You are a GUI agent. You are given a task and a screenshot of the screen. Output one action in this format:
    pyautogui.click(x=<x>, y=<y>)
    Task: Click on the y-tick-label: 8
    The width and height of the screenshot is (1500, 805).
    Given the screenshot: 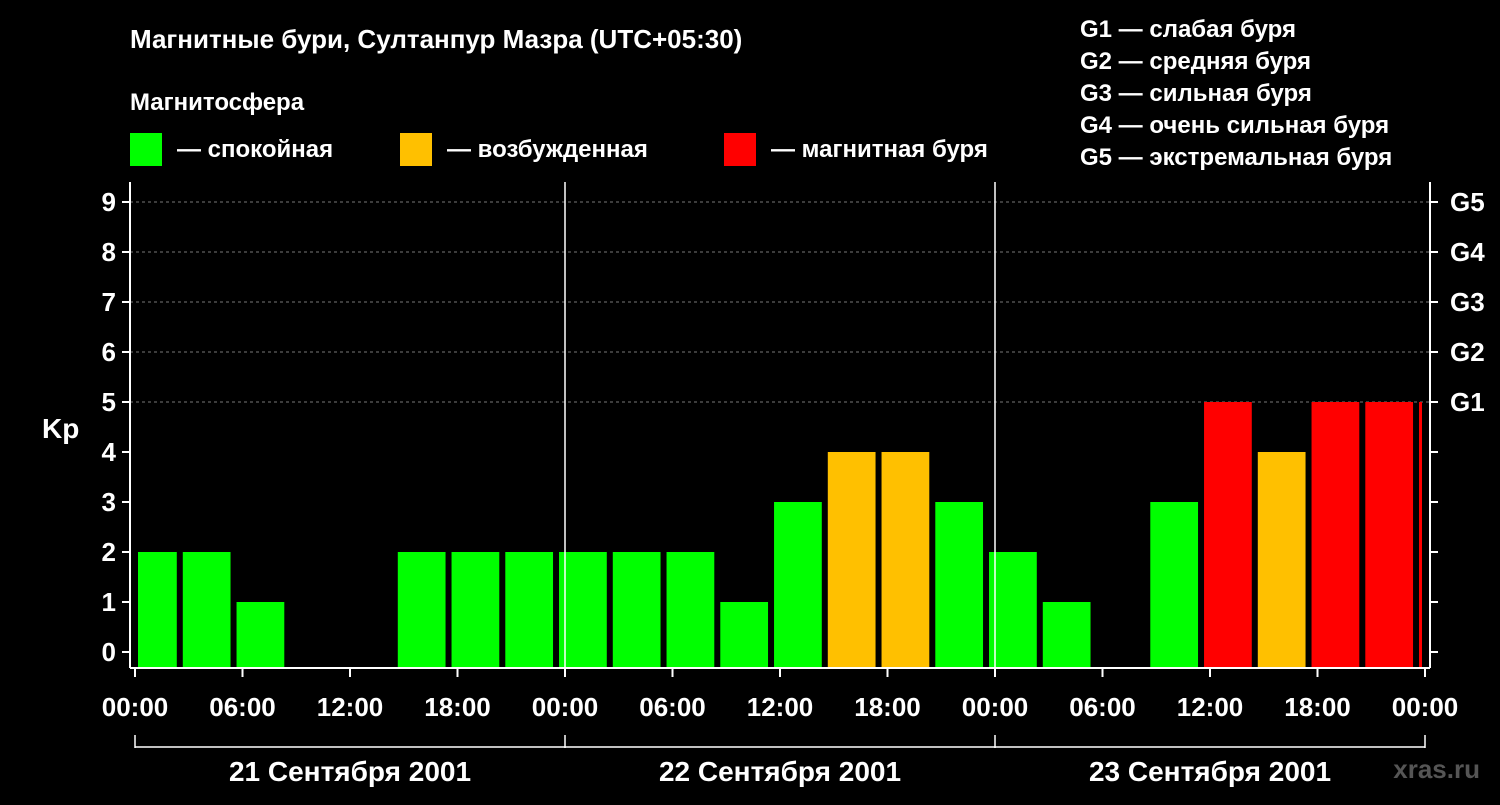 What is the action you would take?
    pyautogui.click(x=109, y=252)
    